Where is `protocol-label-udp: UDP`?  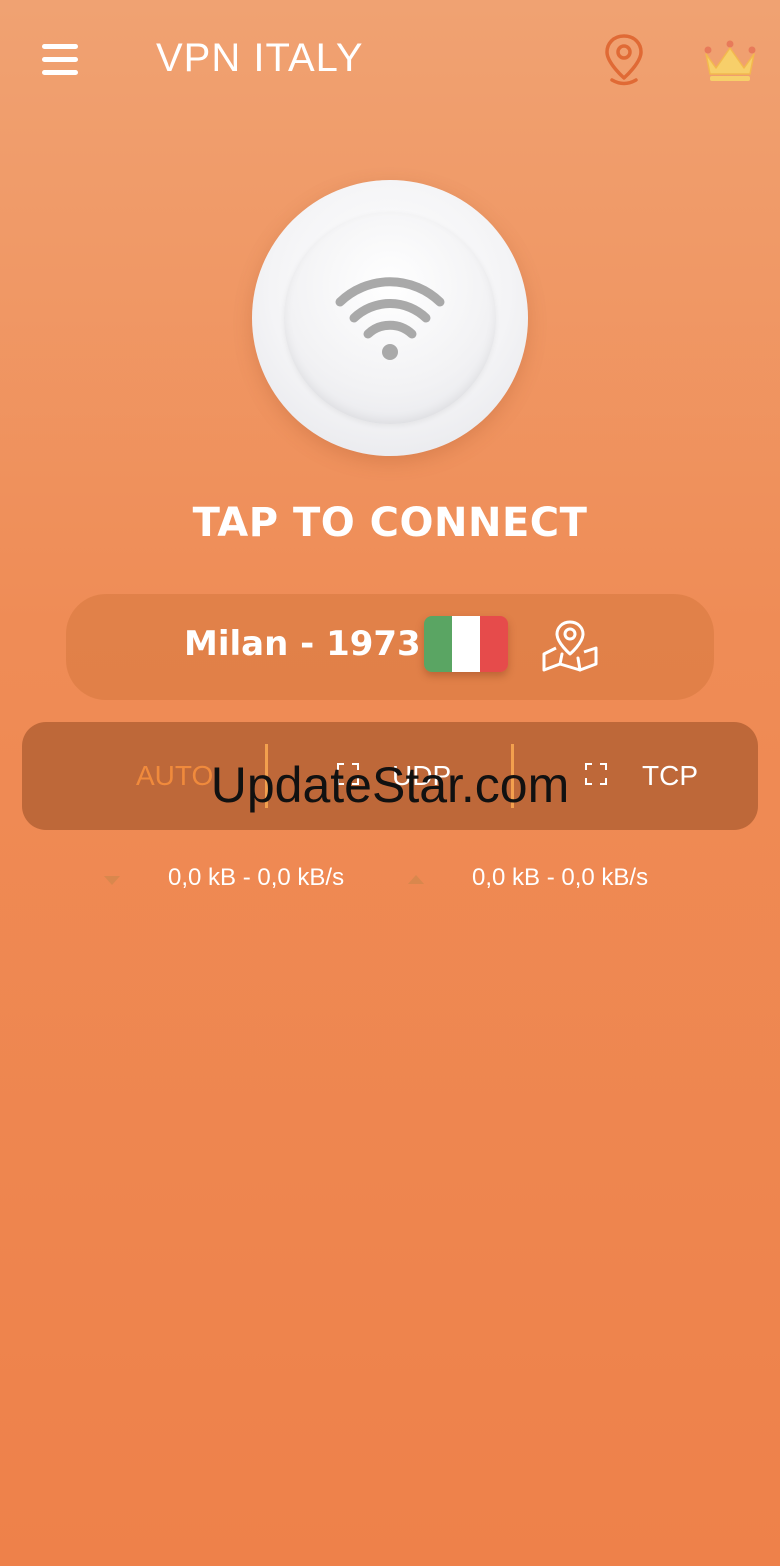
protocol-label-udp: UDP is located at coordinates (422, 775).